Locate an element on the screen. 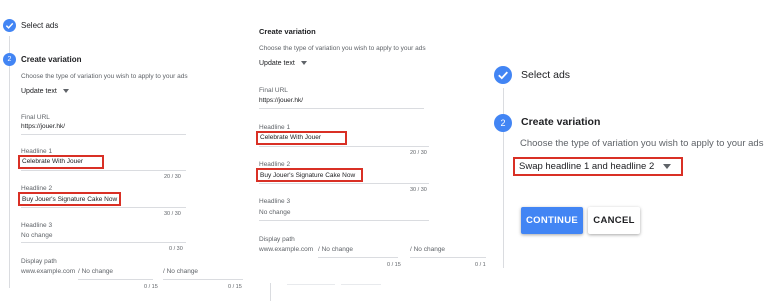 The image size is (768, 301). headline-1-char-count: 20 / 30 is located at coordinates (172, 177).